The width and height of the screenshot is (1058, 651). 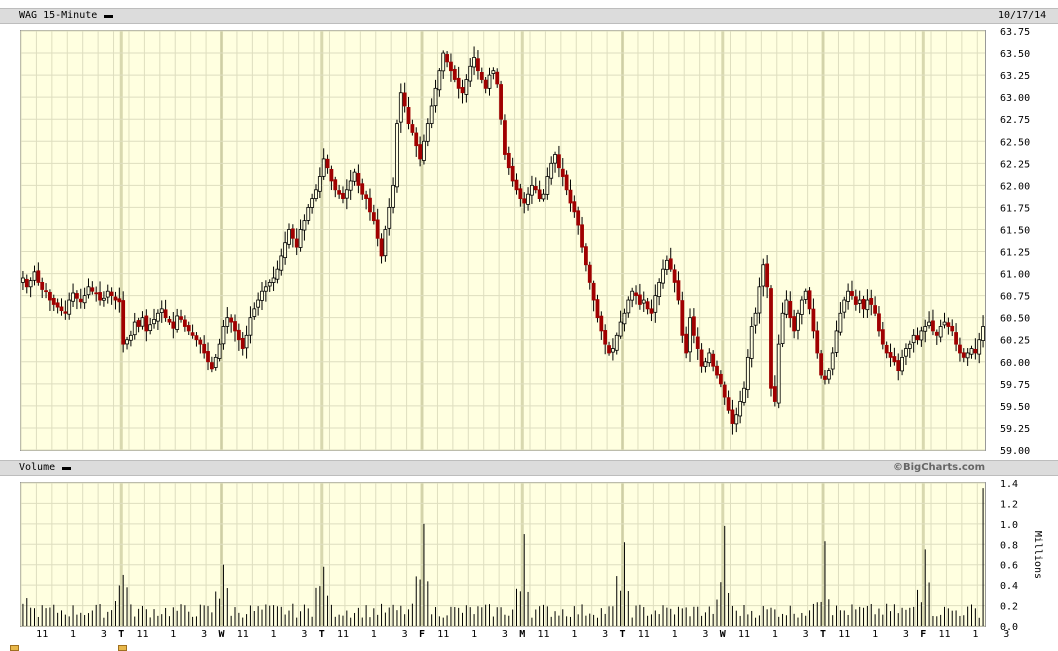 I want to click on price-tick-label: 59.50, so click(x=1015, y=407).